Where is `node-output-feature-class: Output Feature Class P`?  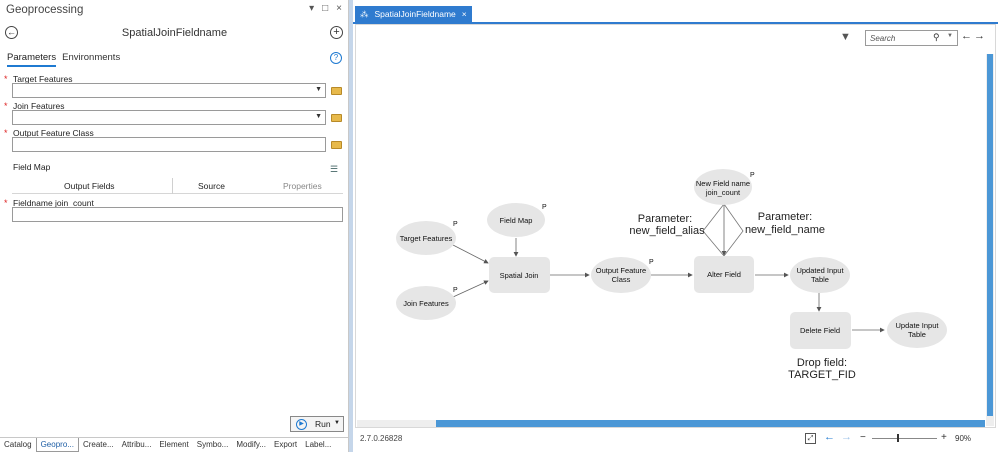 node-output-feature-class: Output Feature Class P is located at coordinates (622, 275).